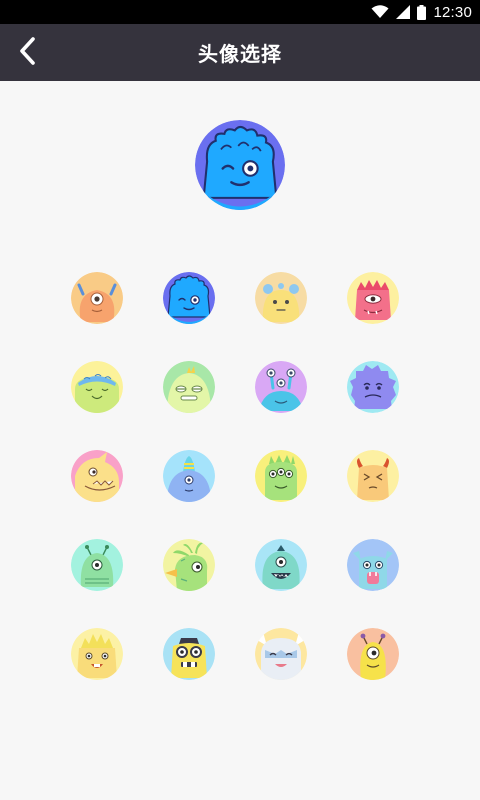 This screenshot has height=800, width=480. What do you see at coordinates (403, 12) in the screenshot?
I see `signal-icon` at bounding box center [403, 12].